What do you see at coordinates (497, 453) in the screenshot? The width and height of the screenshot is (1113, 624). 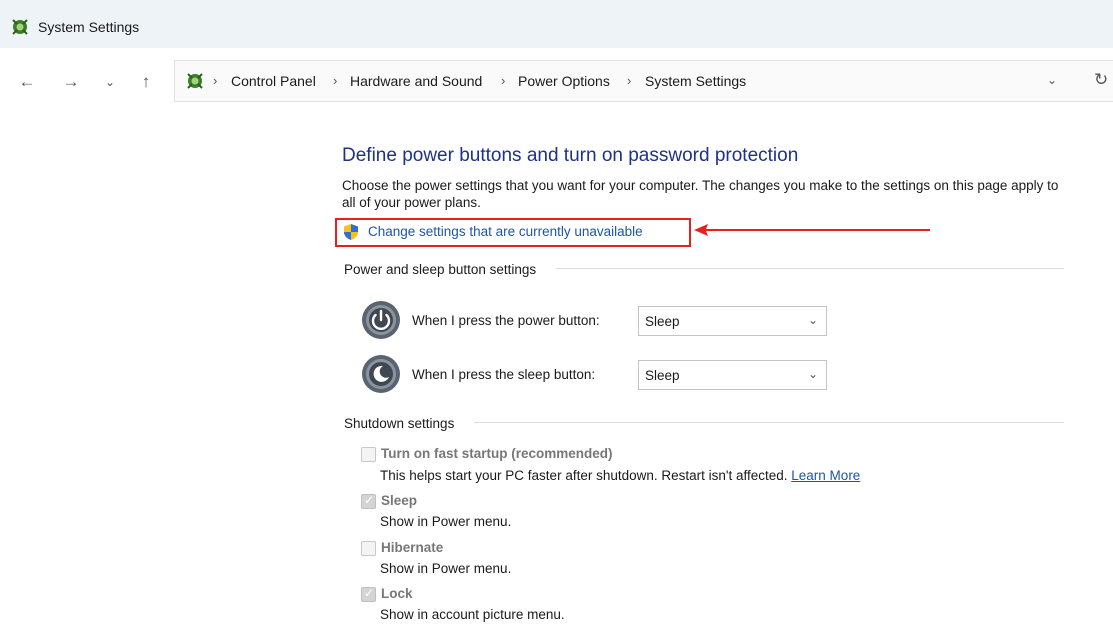 I see `fast-startup-label: Turn on fast startup (recommended)` at bounding box center [497, 453].